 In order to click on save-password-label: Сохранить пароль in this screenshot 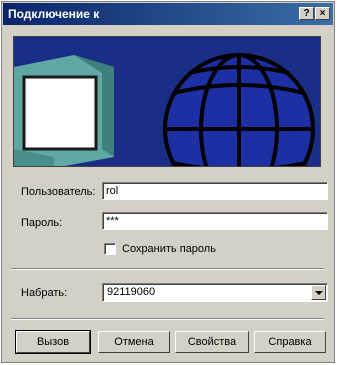, I will do `click(169, 249)`.